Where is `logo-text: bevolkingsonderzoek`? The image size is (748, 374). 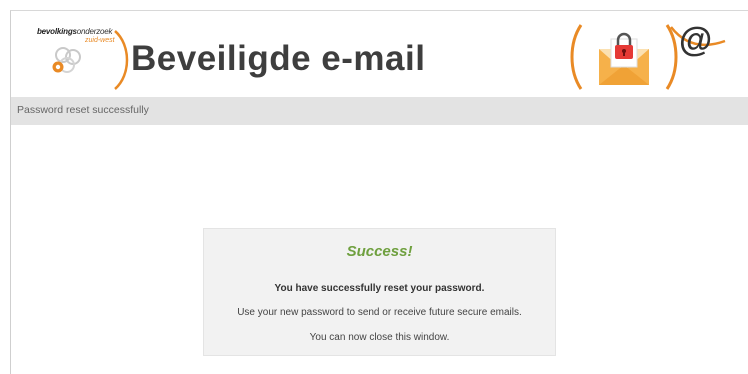
logo-text: bevolkingsonderzoek is located at coordinates (75, 31).